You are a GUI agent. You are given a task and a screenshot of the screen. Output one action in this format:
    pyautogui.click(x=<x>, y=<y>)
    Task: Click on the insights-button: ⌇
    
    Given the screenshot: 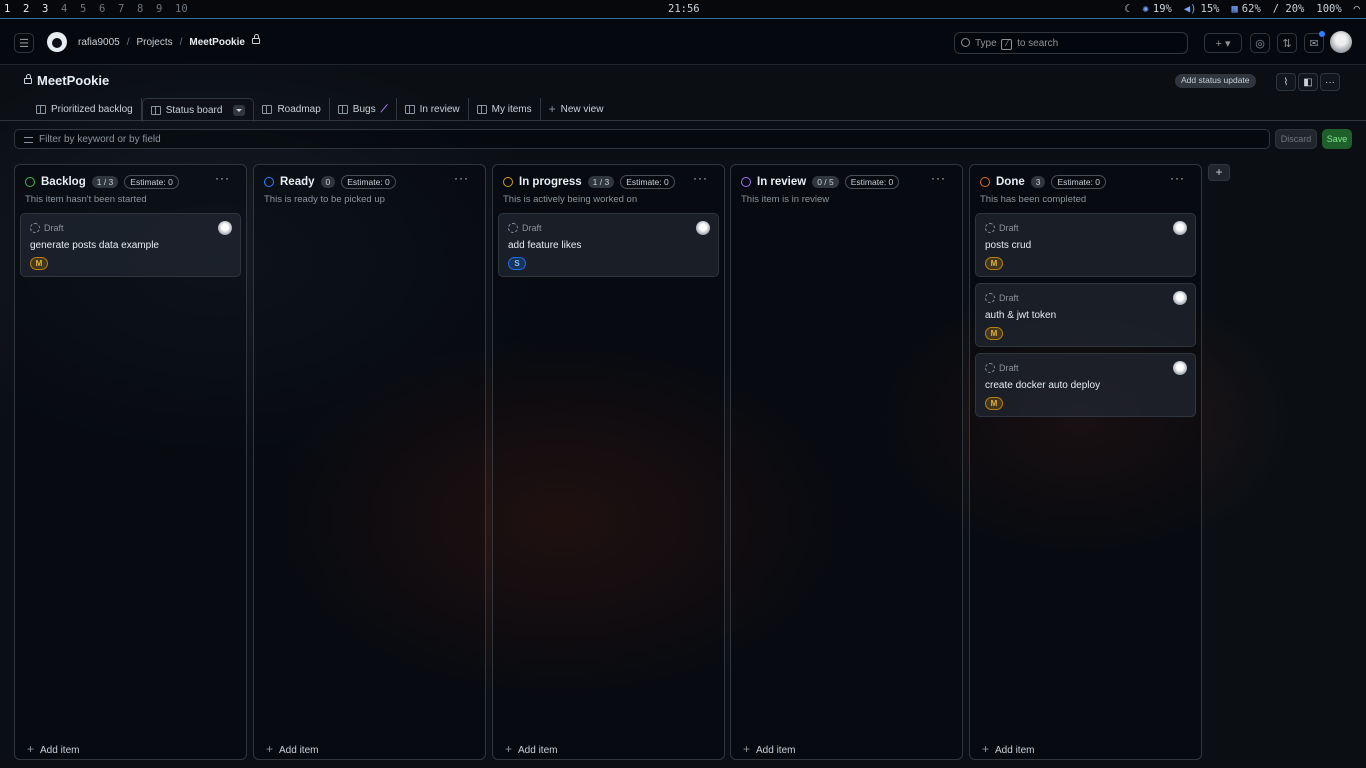 What is the action you would take?
    pyautogui.click(x=1286, y=82)
    